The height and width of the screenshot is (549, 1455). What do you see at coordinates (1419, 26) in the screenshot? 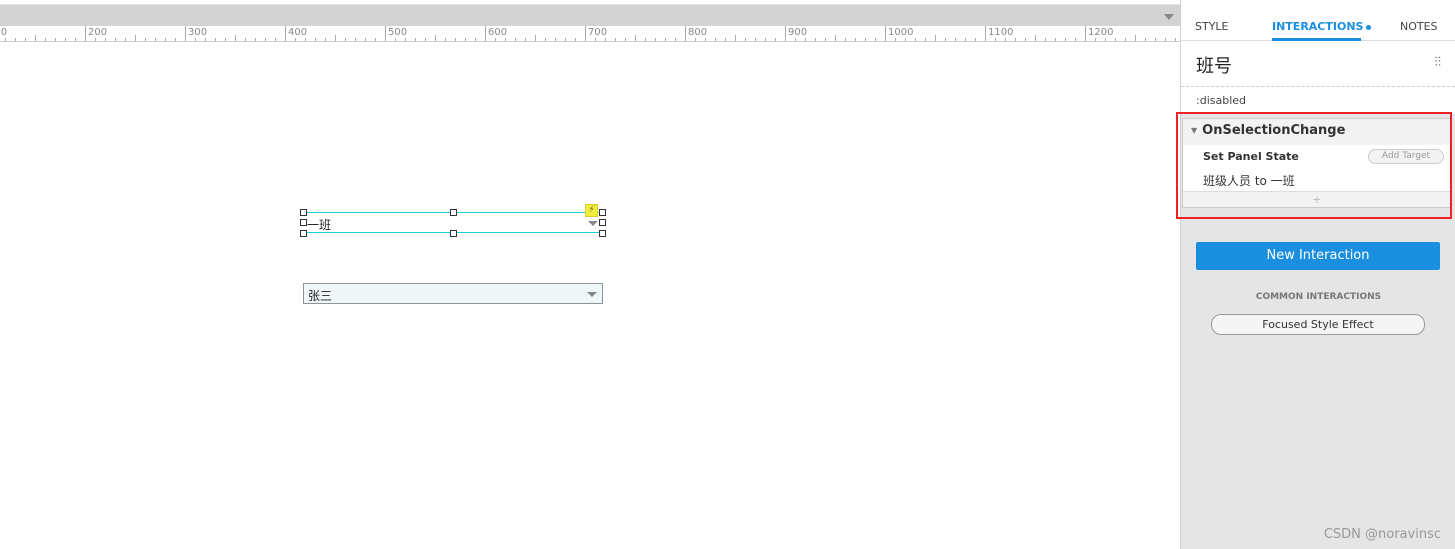
I see `tab-notes: NOTES` at bounding box center [1419, 26].